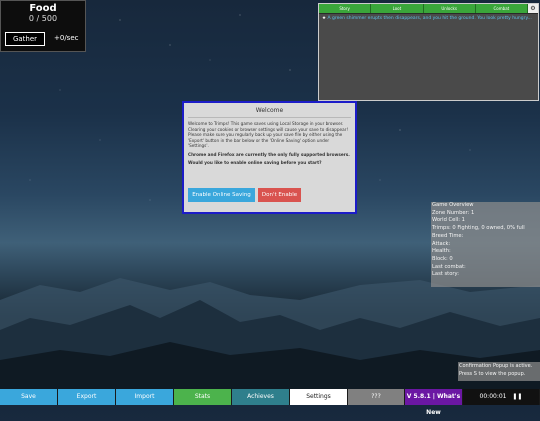 Image resolution: width=540 pixels, height=421 pixels. Describe the element at coordinates (319, 397) in the screenshot. I see `settings-button: Settings` at that location.